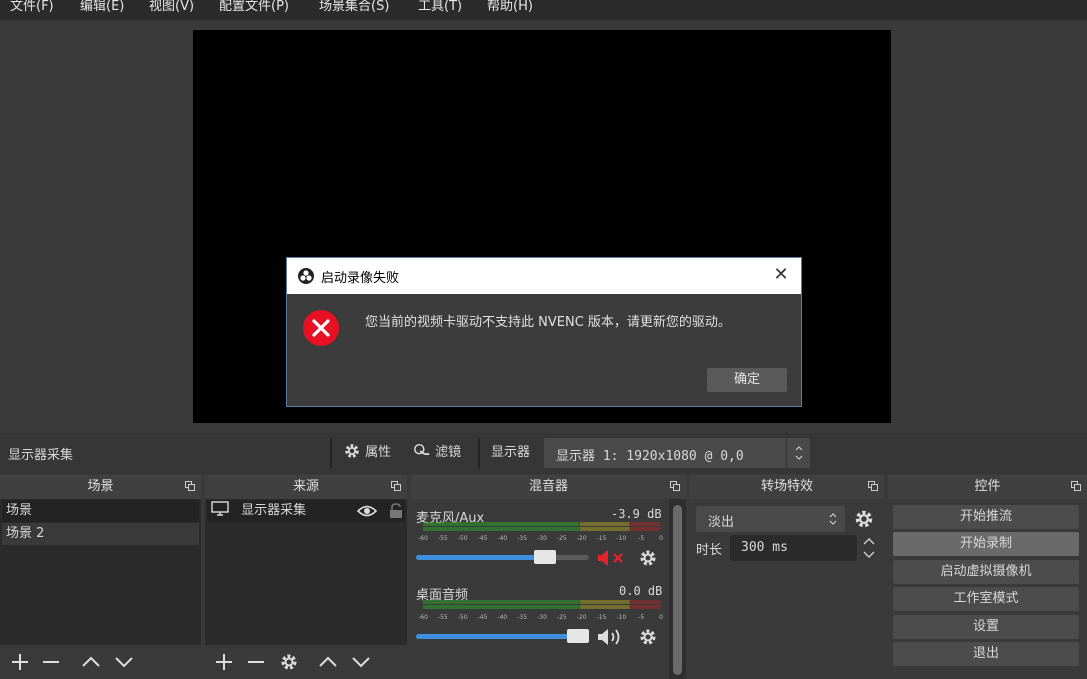  Describe the element at coordinates (32, 9) in the screenshot. I see `menu-file: 文件(F)` at that location.